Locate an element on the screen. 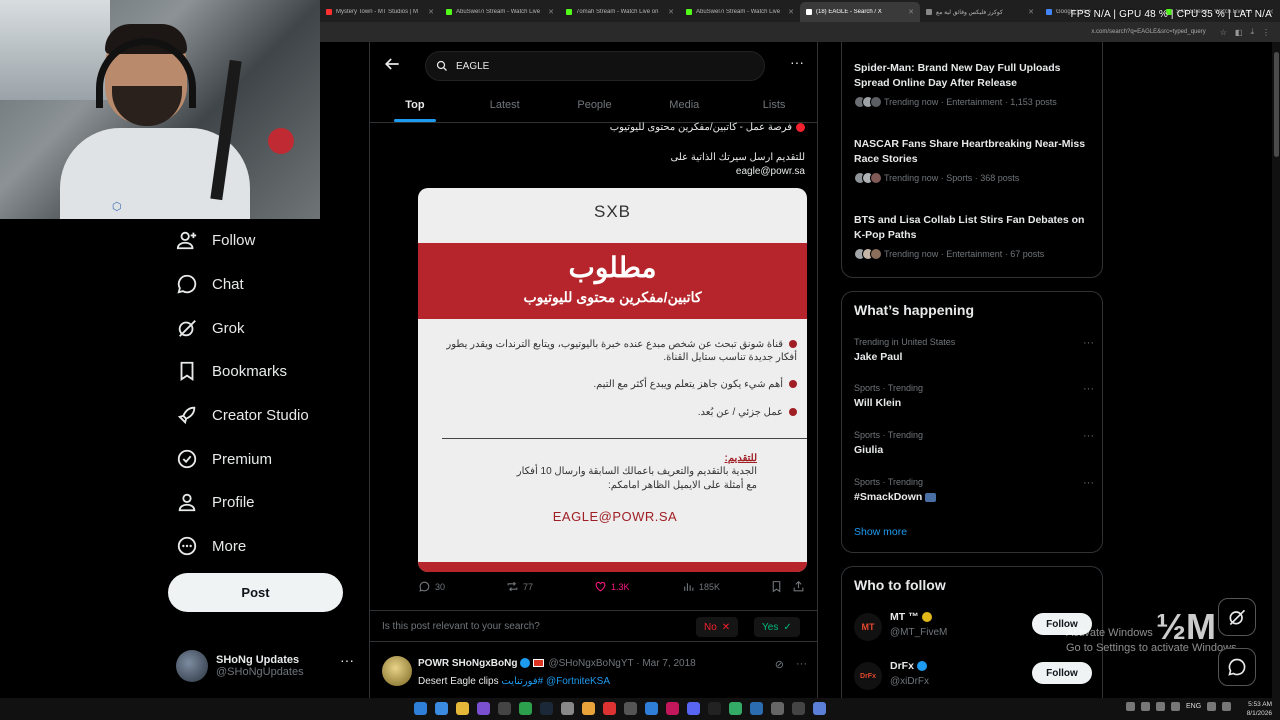 The image size is (1280, 720). trend-item: Sports · Trending Will Klein ··· is located at coordinates (974, 396).